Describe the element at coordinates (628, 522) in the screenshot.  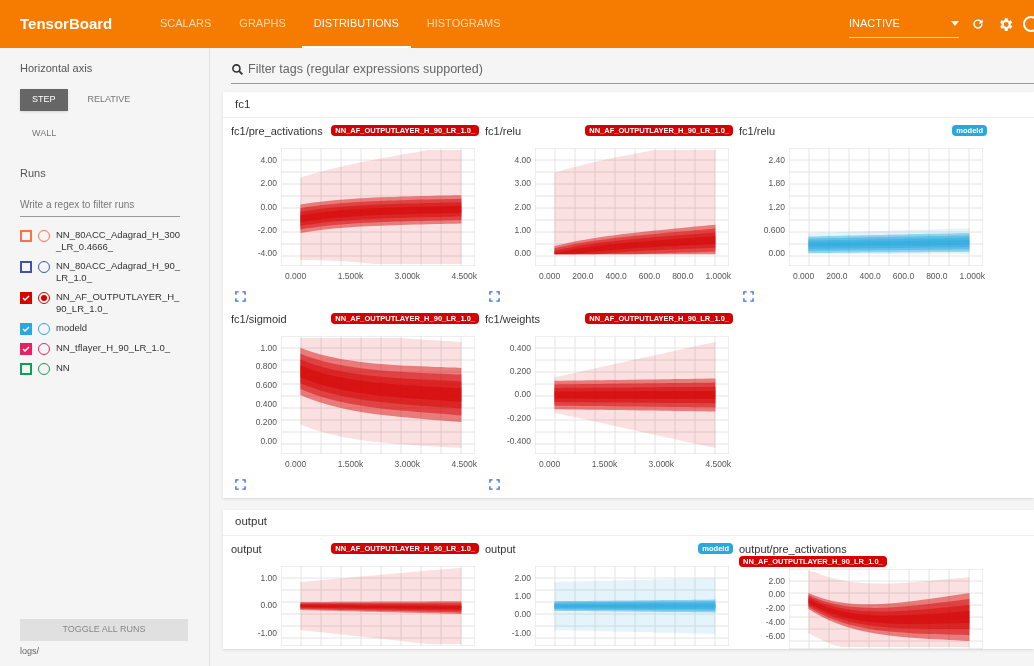
I see `section-header: output` at that location.